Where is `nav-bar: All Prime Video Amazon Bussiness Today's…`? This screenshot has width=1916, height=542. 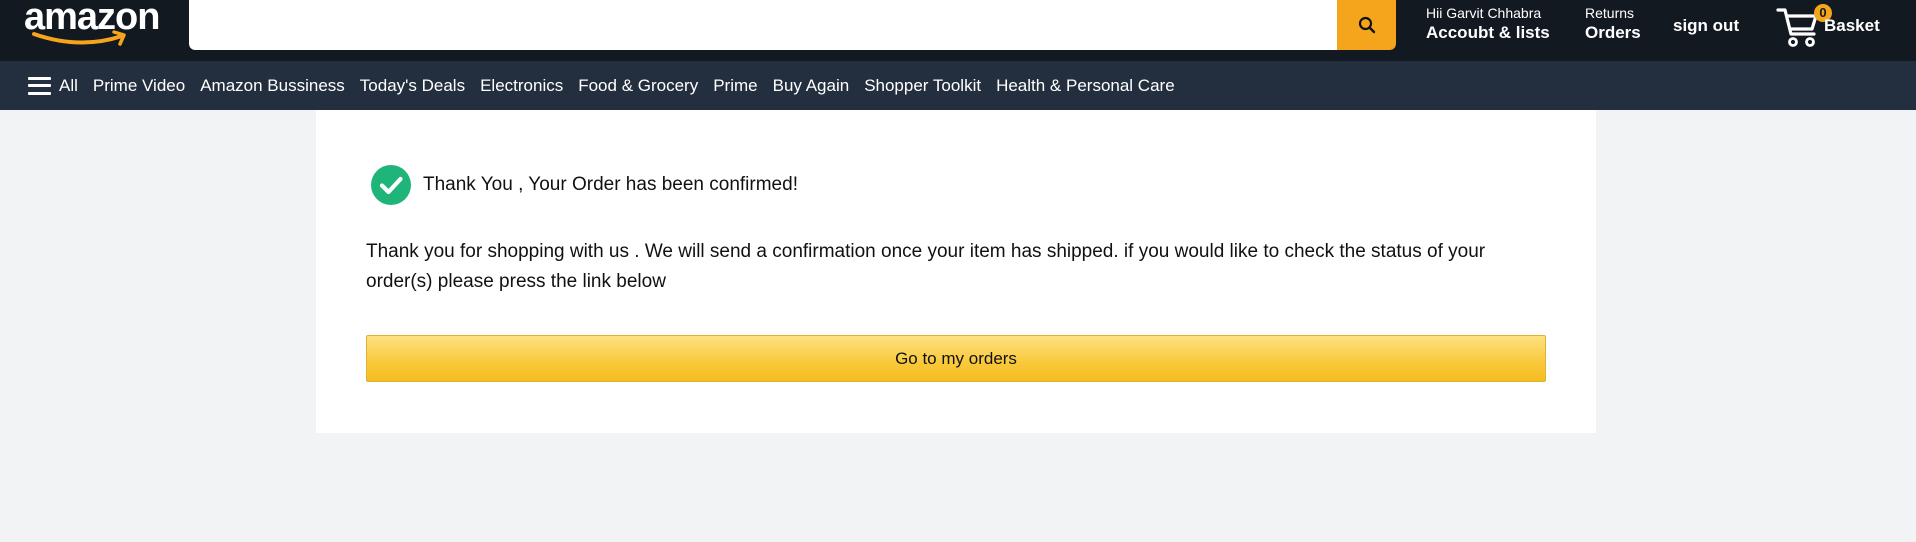
nav-bar: All Prime Video Amazon Bussiness Today's… is located at coordinates (958, 85).